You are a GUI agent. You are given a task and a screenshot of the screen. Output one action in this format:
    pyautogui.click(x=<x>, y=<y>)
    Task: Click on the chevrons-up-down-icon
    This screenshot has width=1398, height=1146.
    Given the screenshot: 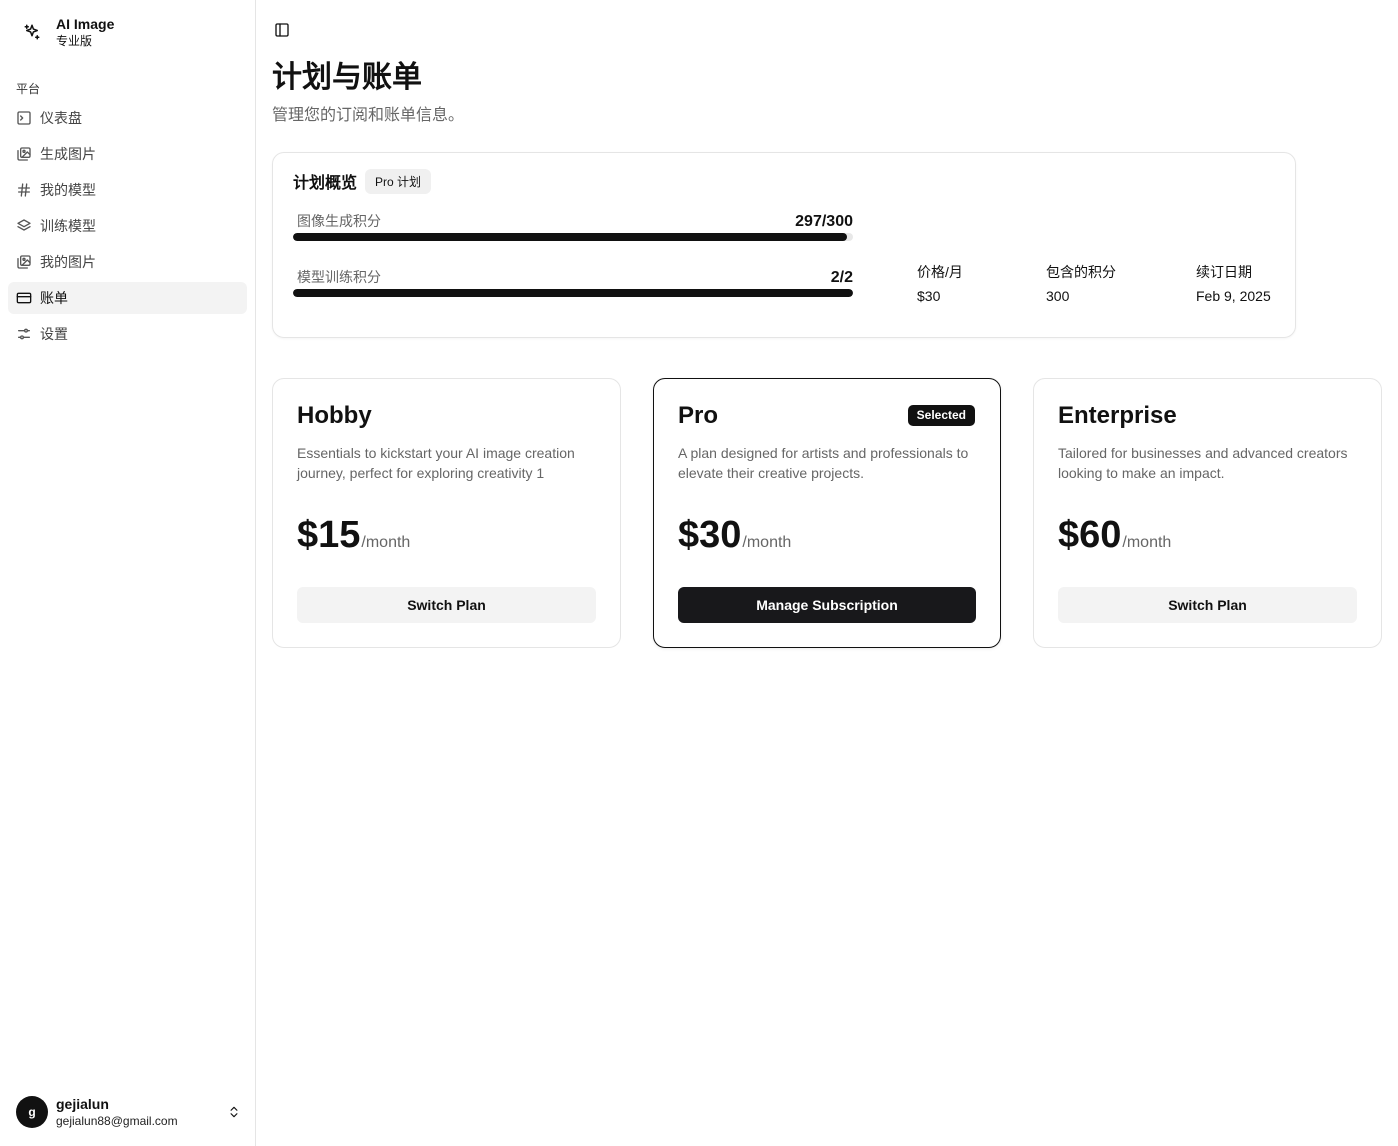 What is the action you would take?
    pyautogui.click(x=234, y=1112)
    